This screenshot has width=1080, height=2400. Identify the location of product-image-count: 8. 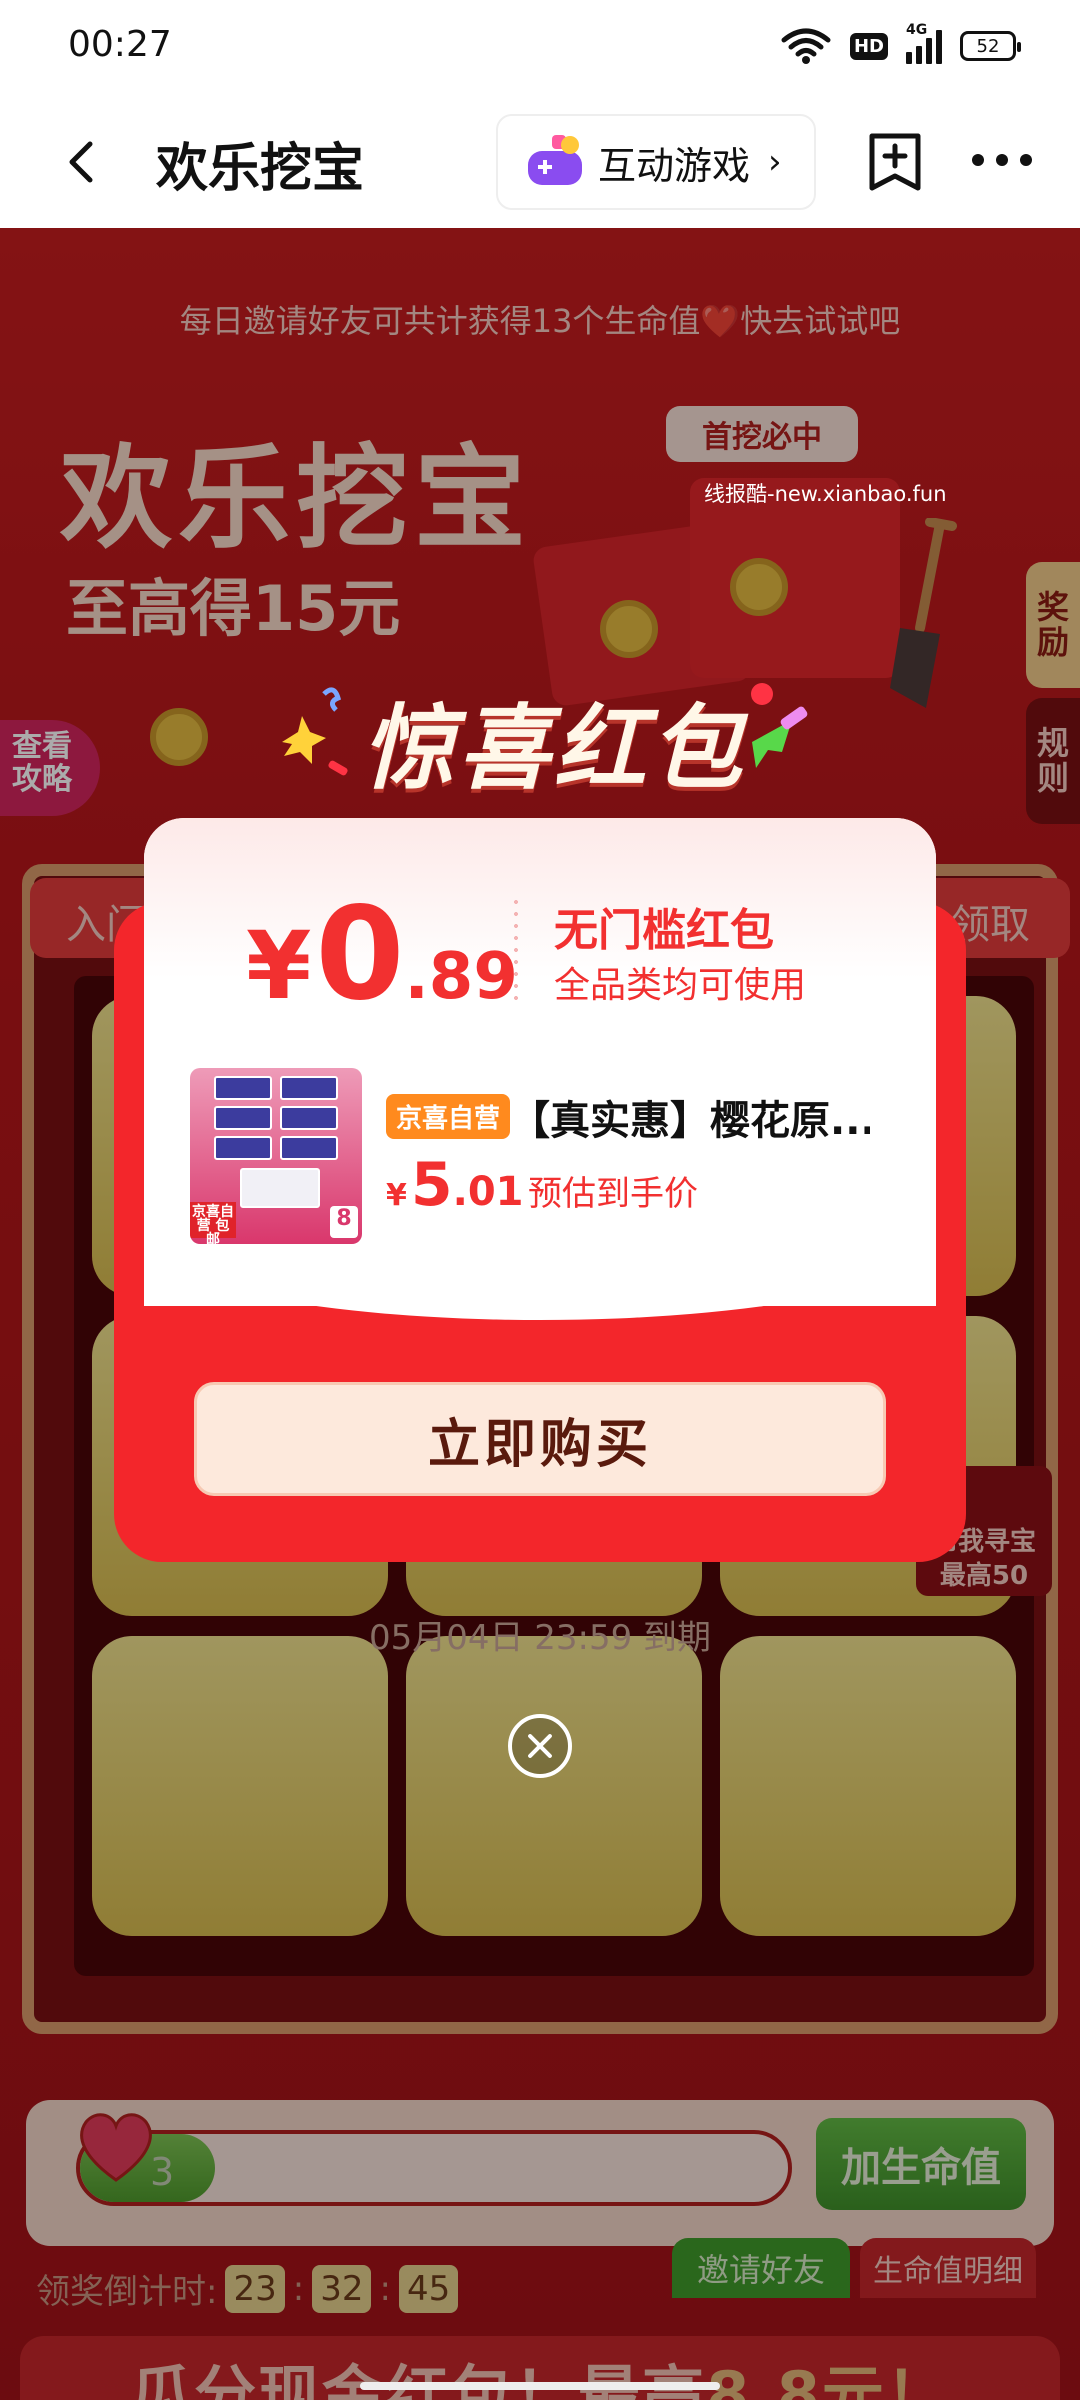
(344, 1222).